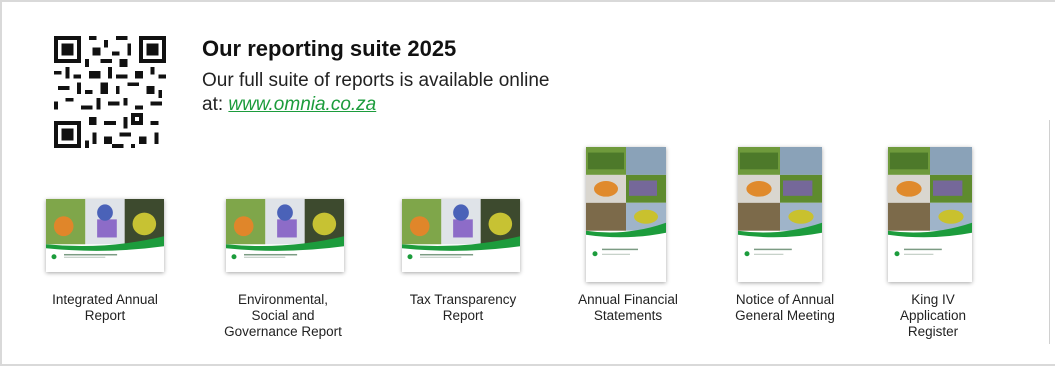 The image size is (1055, 366). I want to click on right-divider, so click(1049, 232).